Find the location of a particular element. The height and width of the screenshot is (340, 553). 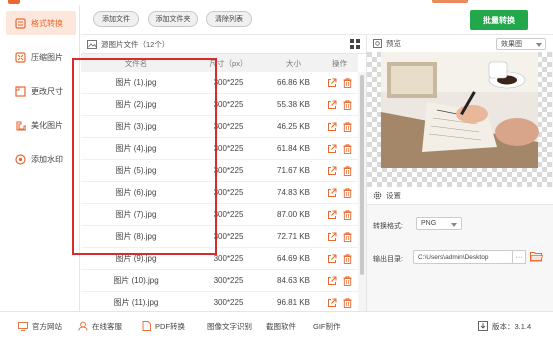

resize-icon is located at coordinates (20, 91).